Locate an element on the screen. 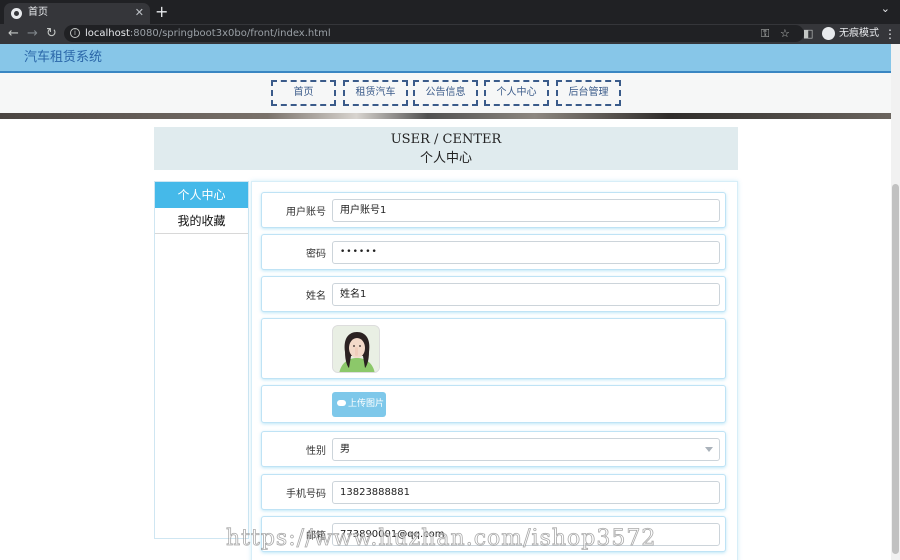  watermark: https://www.huzhan.com/ishop3572 is located at coordinates (441, 539).